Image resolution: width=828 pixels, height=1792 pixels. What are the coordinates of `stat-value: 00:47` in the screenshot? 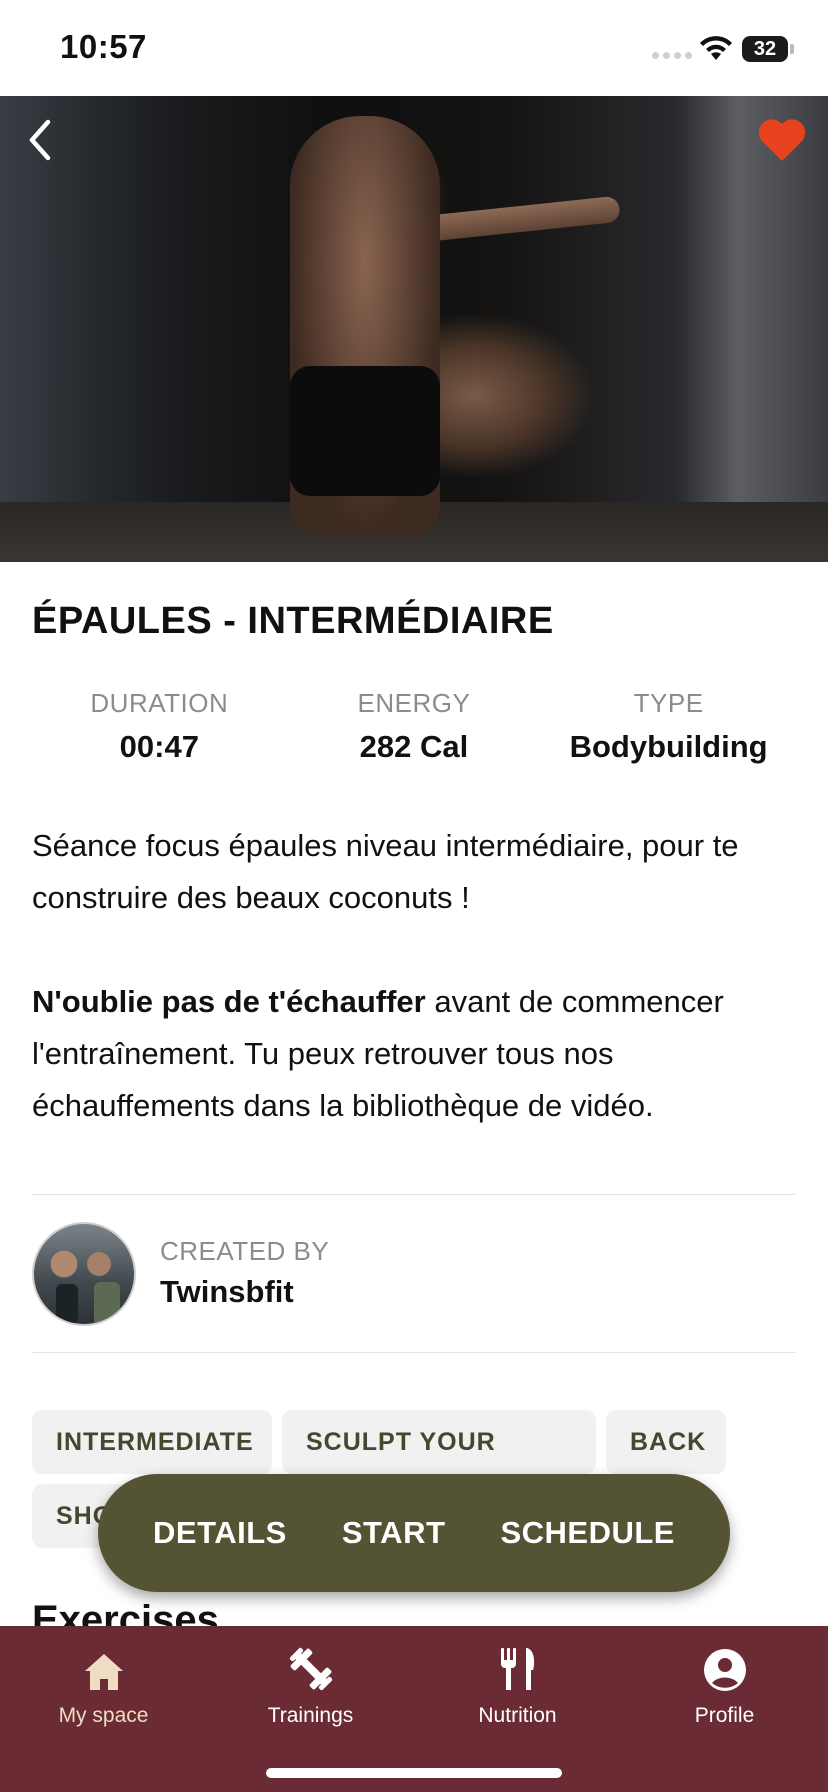 It's located at (159, 746).